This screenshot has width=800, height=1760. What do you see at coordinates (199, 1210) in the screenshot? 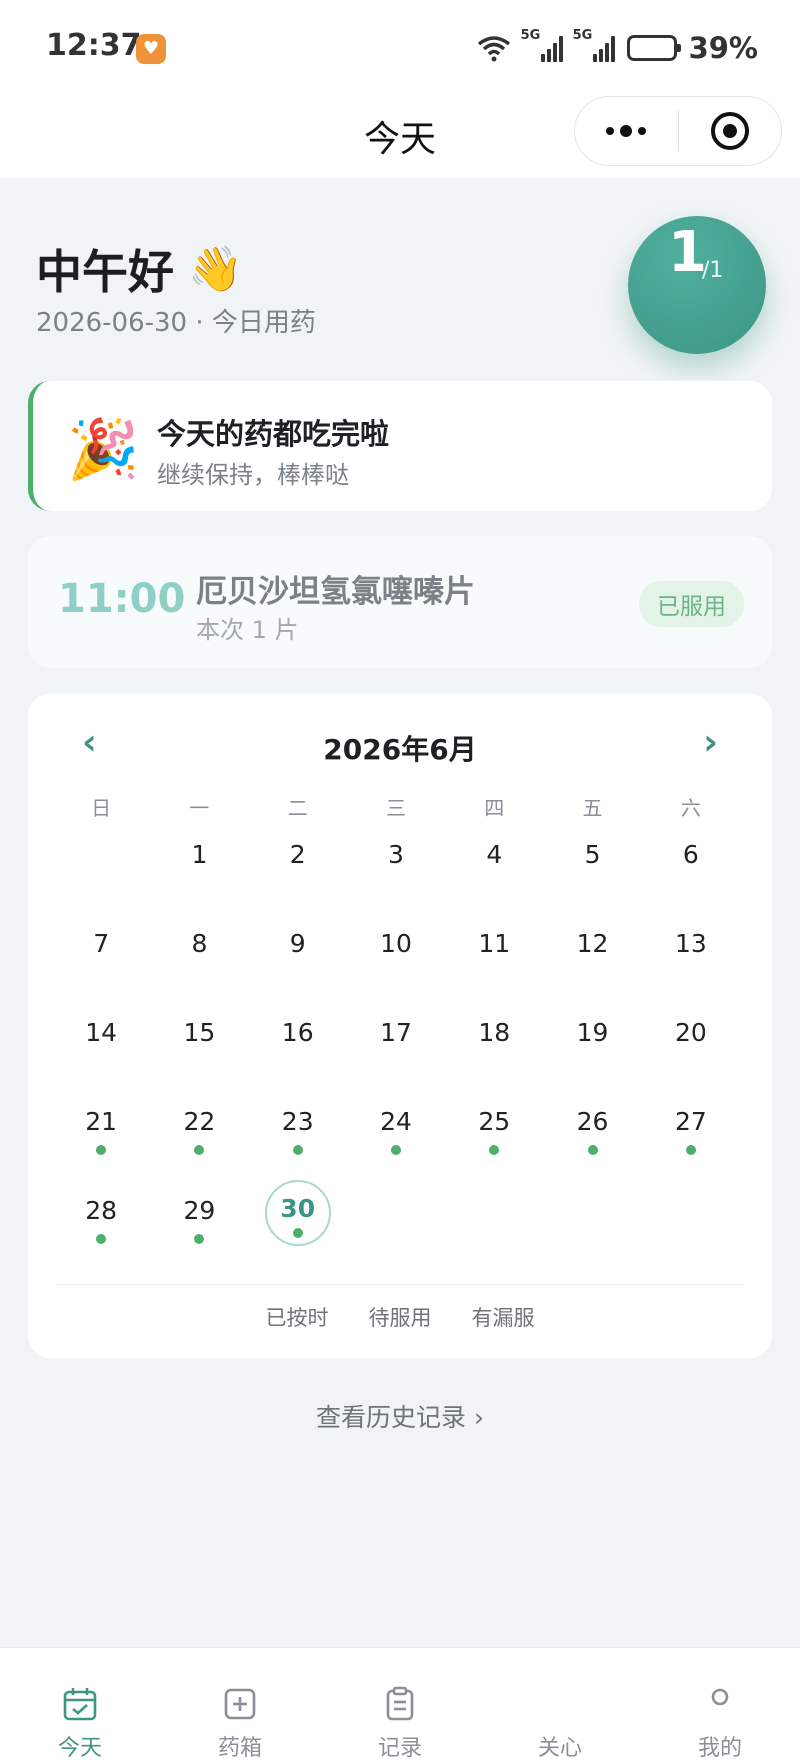
I see `day-number: 29` at bounding box center [199, 1210].